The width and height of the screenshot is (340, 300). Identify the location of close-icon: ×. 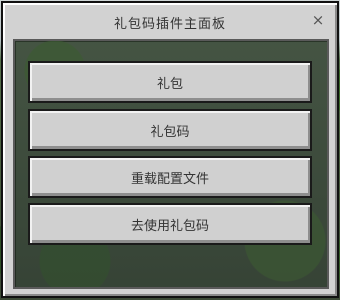
(318, 20).